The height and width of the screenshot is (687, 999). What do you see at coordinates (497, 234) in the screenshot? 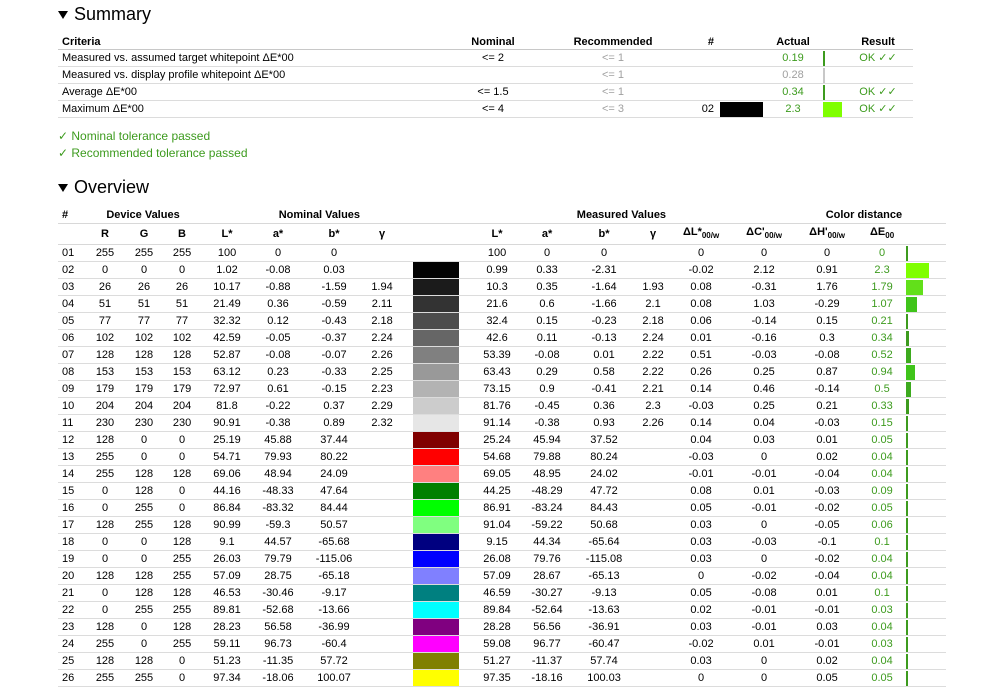
I see `measured-l-header: L*` at bounding box center [497, 234].